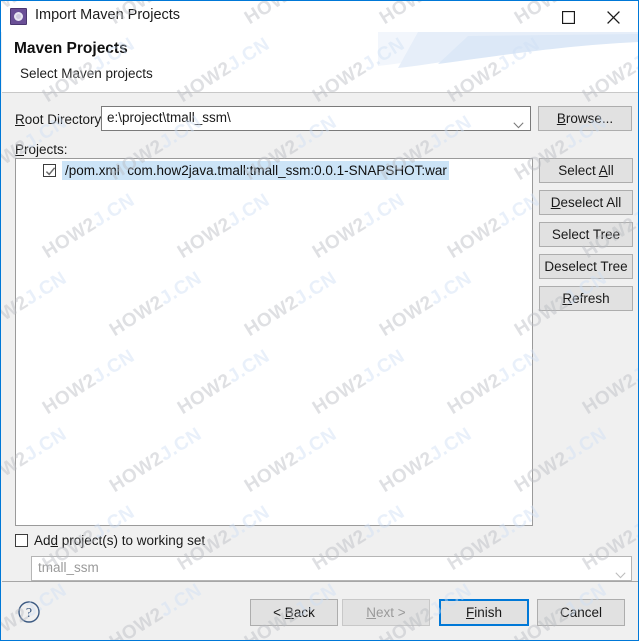 The width and height of the screenshot is (639, 641). I want to click on close-icon, so click(613, 16).